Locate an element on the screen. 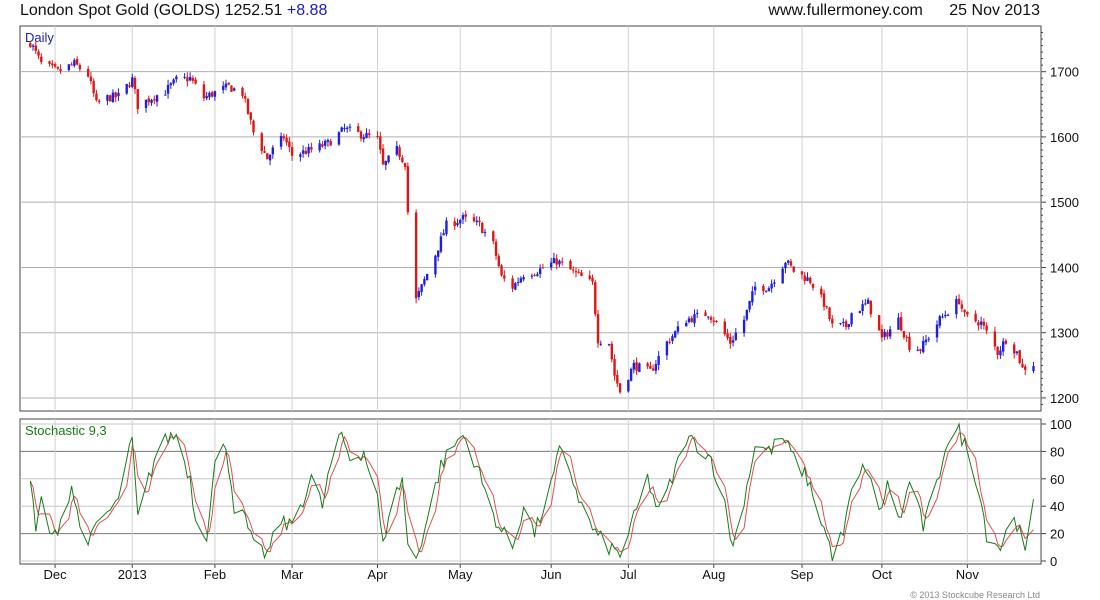 This screenshot has height=600, width=1100. price-panel-label: Daily is located at coordinates (39, 37).